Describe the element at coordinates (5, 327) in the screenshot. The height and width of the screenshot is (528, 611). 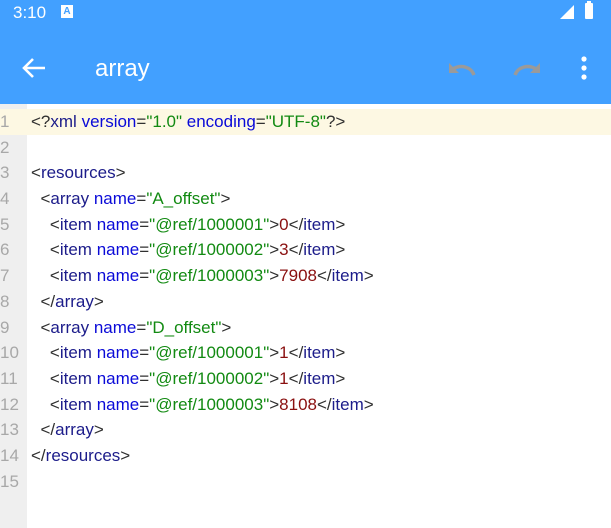
I see `line-number: 9` at that location.